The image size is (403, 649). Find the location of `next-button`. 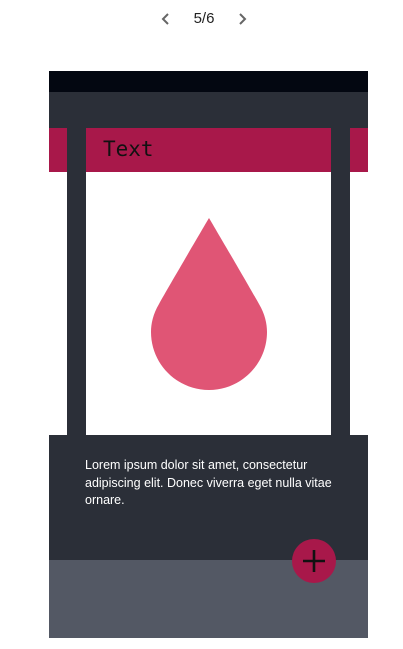

next-button is located at coordinates (242, 19).